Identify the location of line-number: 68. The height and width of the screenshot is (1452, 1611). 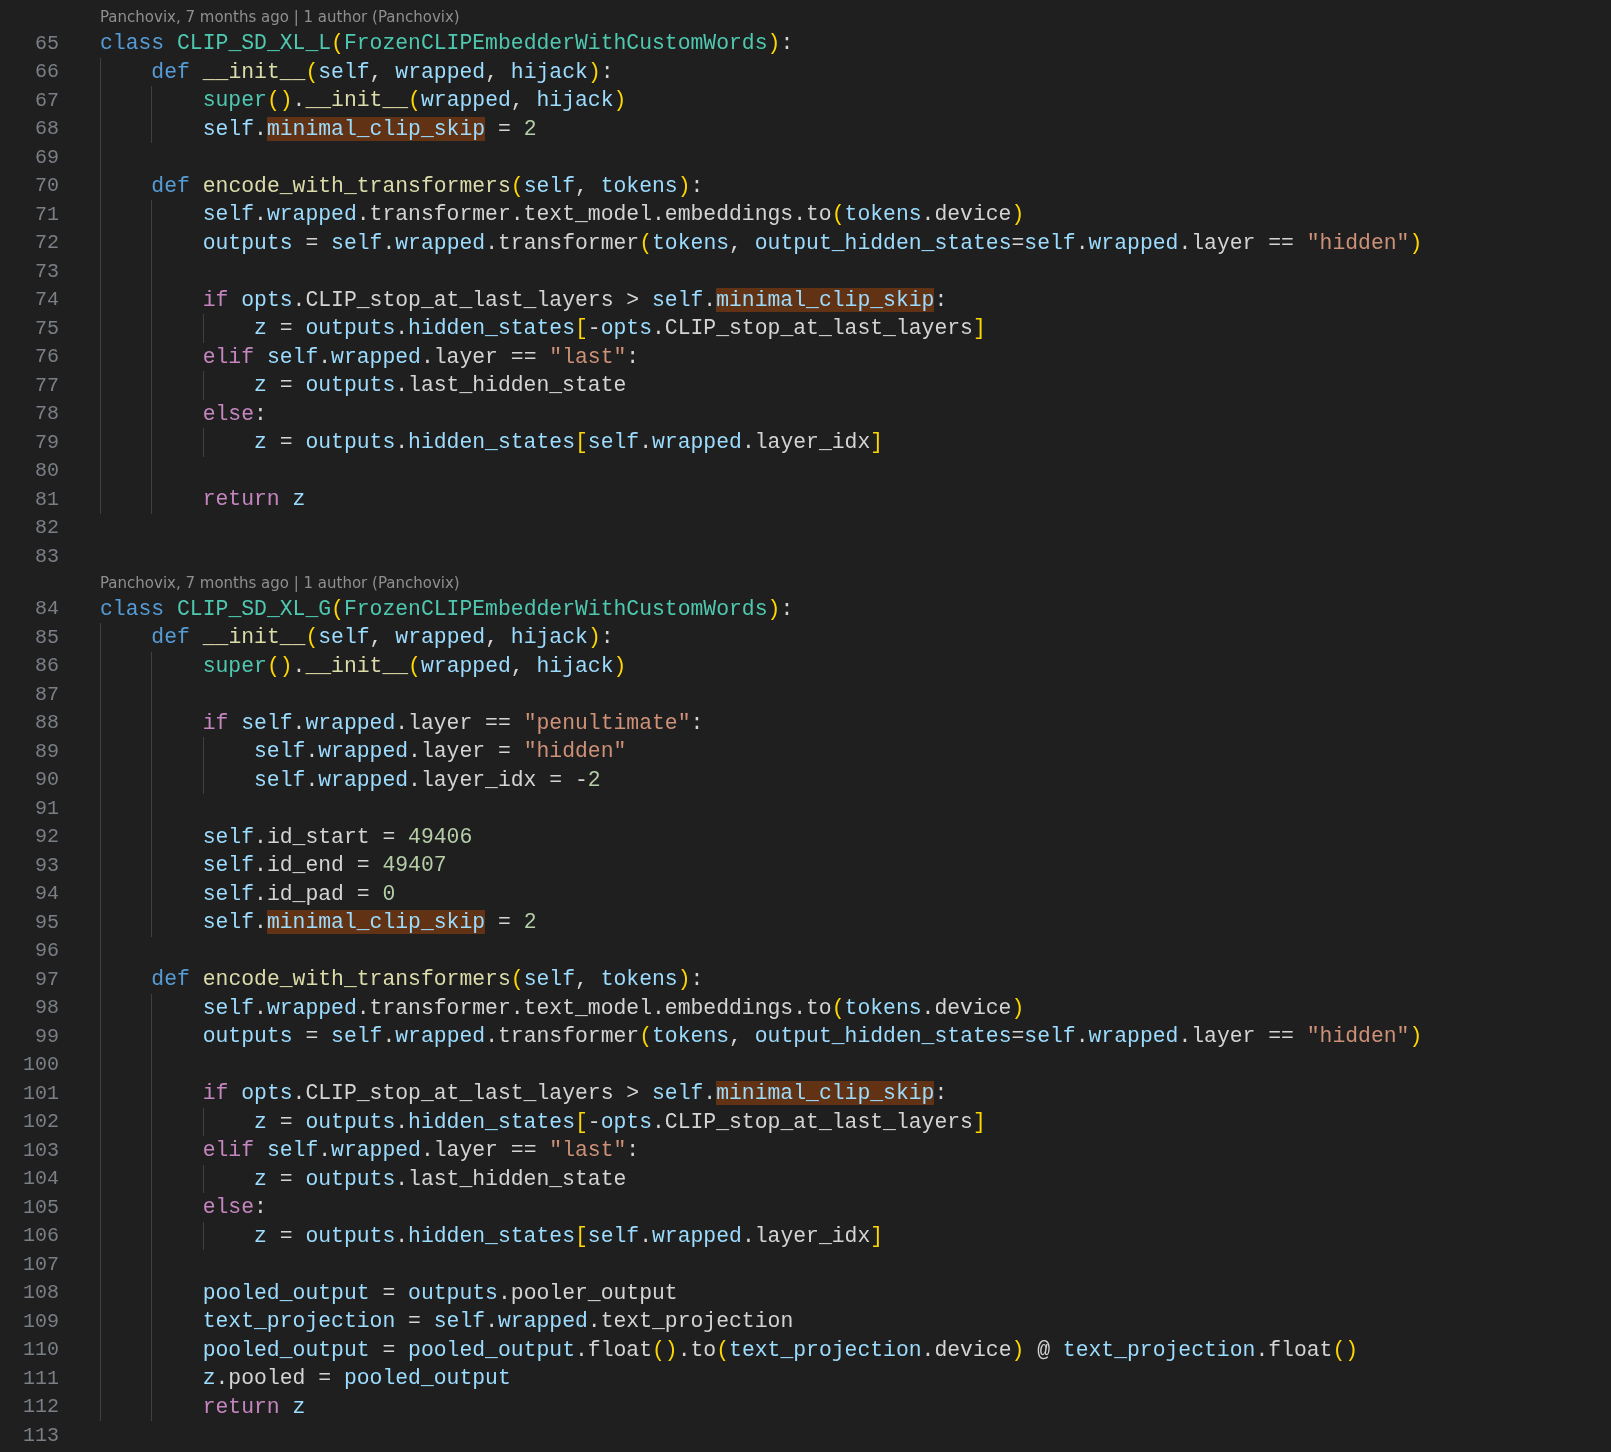
(46, 129).